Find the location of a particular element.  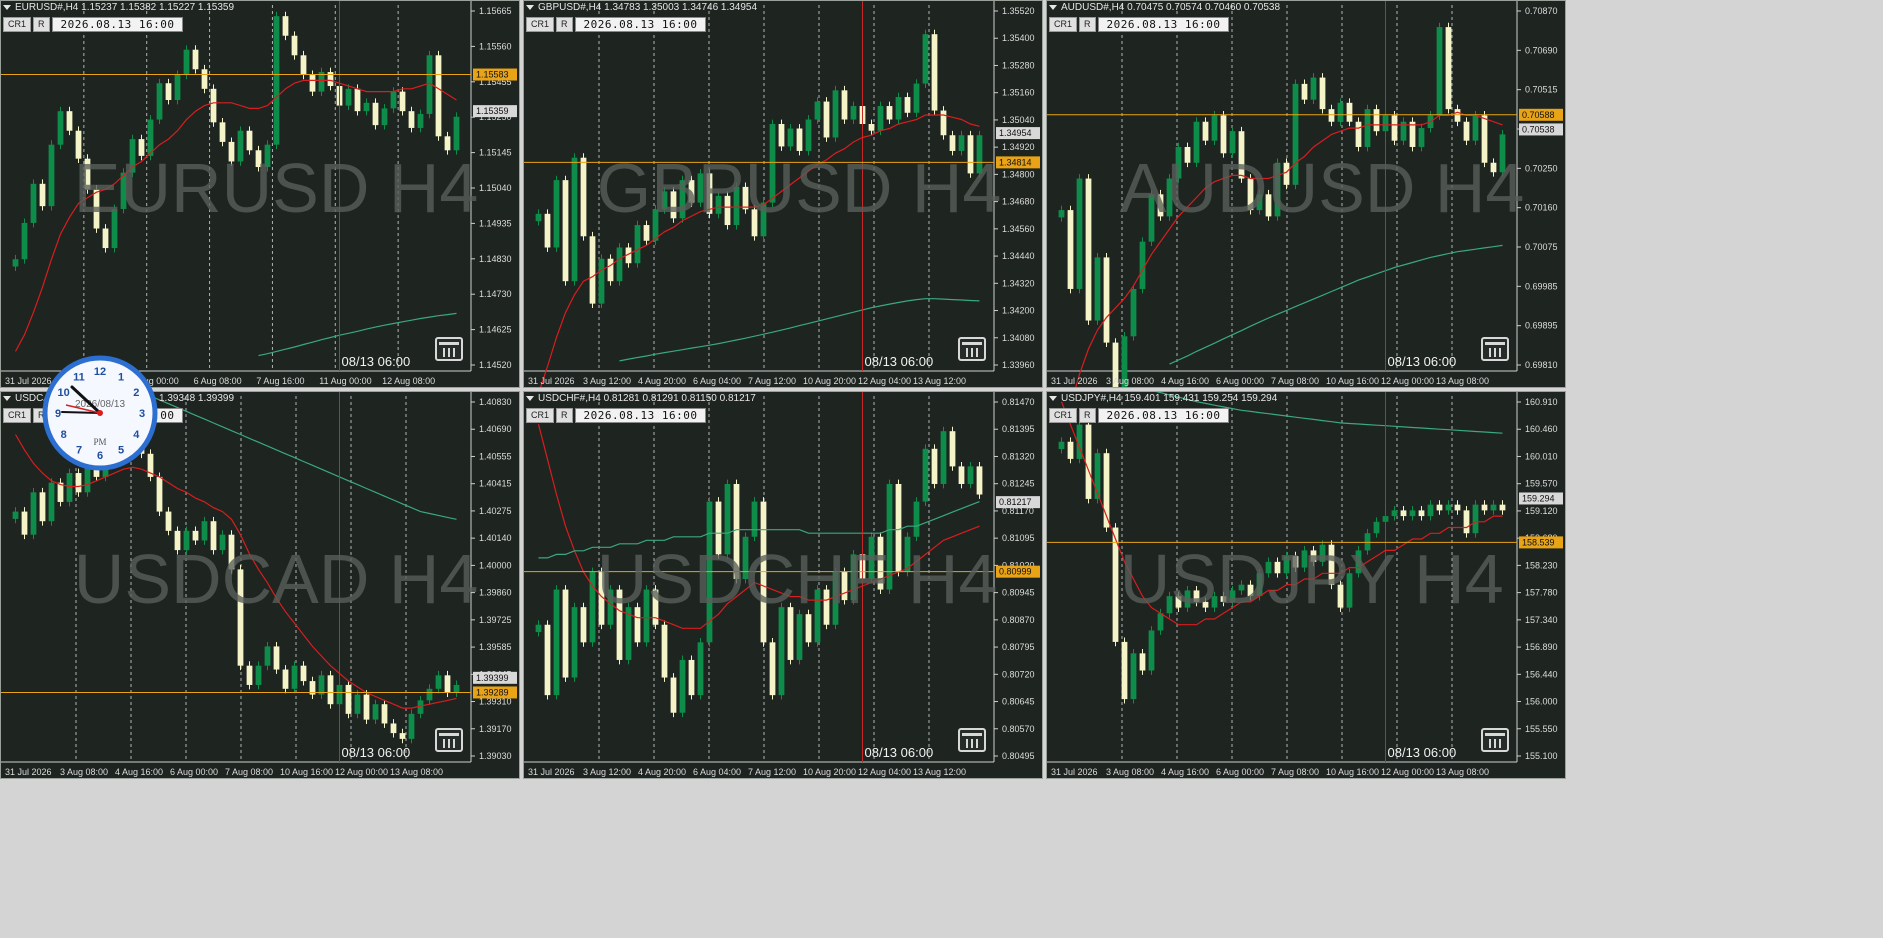

price-tick-label: 0.80870 is located at coordinates (1018, 620).